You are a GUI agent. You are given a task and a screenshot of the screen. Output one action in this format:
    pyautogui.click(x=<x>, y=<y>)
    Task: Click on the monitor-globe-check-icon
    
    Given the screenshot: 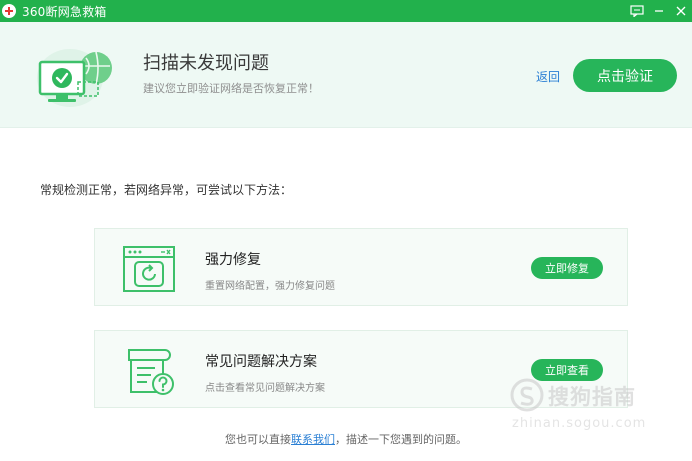 What is the action you would take?
    pyautogui.click(x=74, y=78)
    